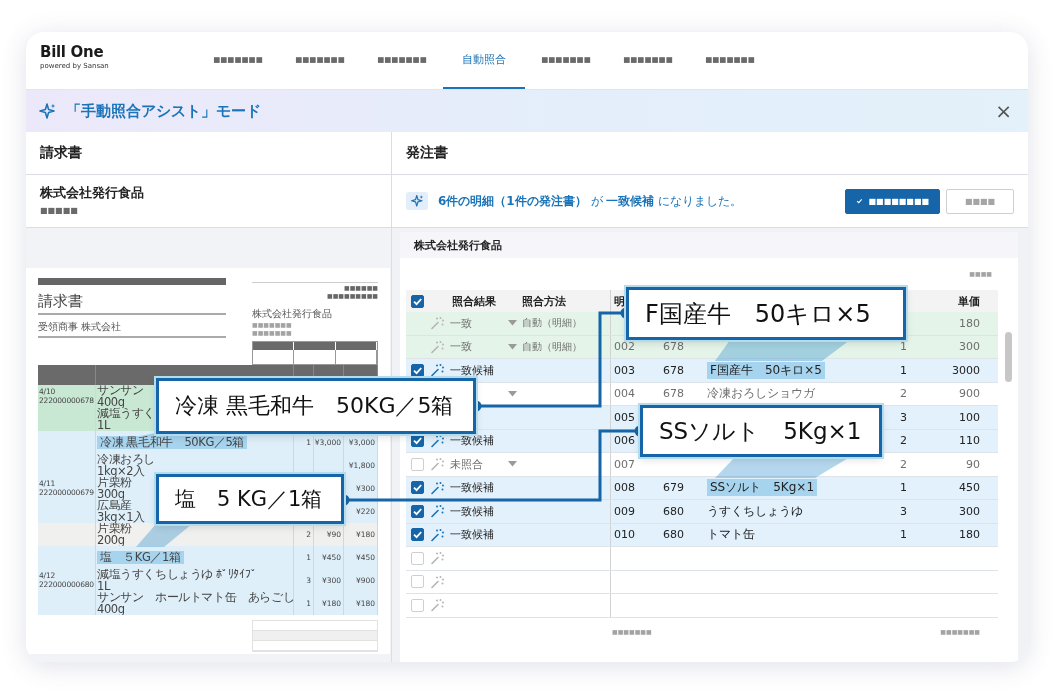  I want to click on column-header: 単価, so click(969, 301).